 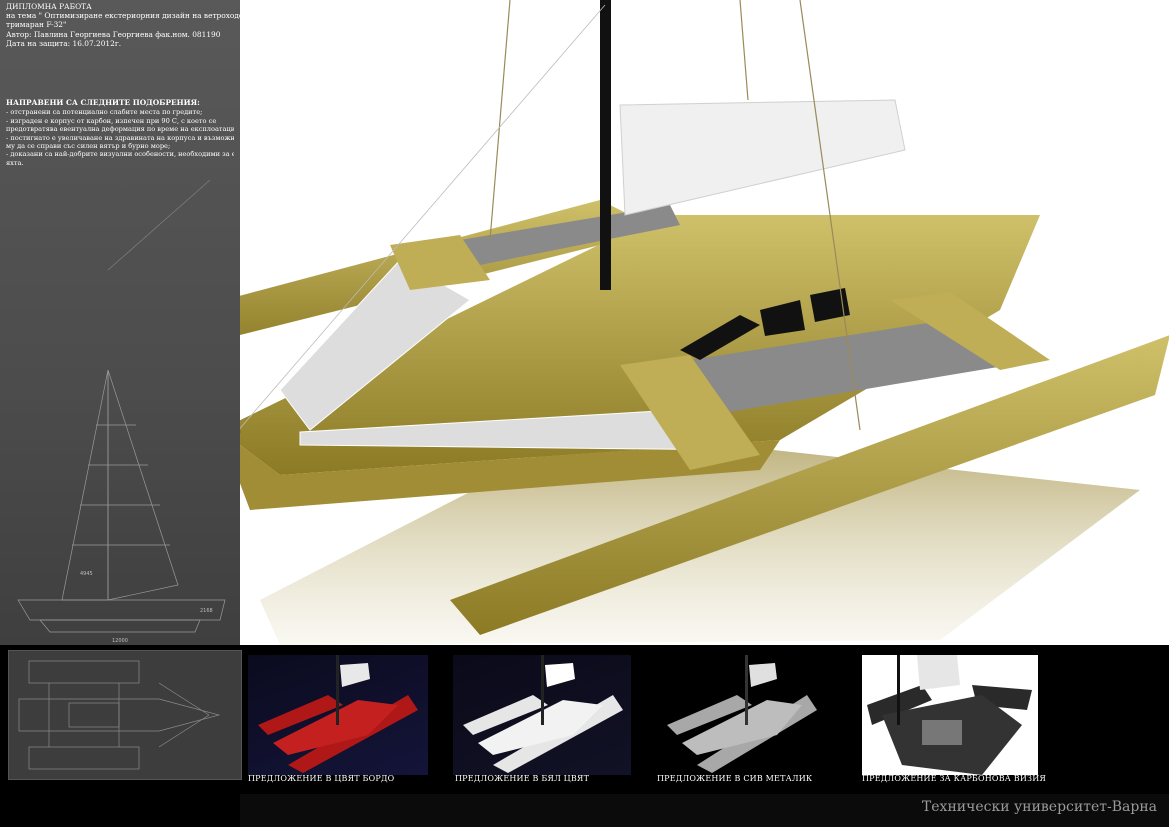 I want to click on info-date: Дата на защита: 16.07.2012г., so click(x=64, y=43).